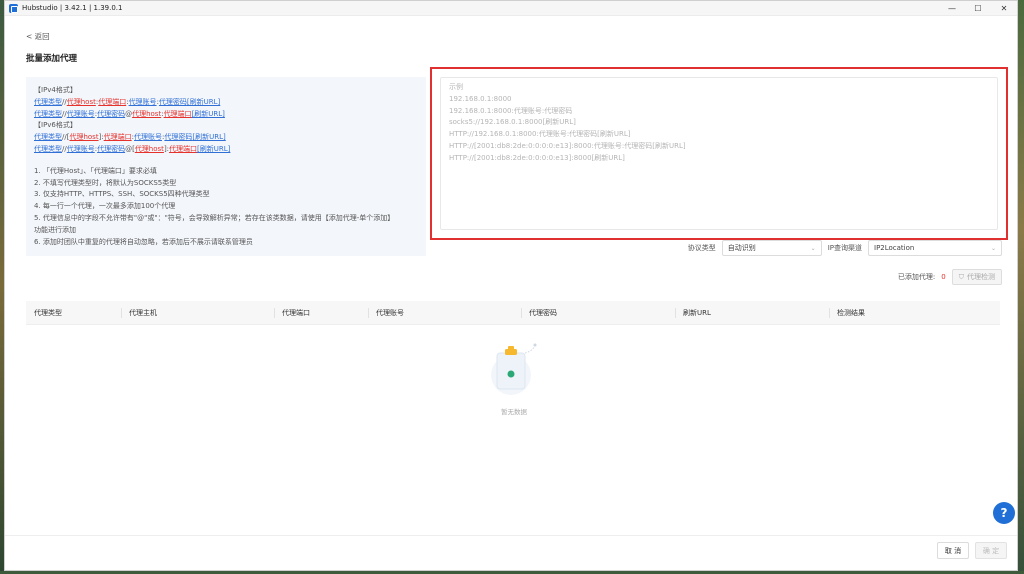 The image size is (1024, 574). I want to click on shield-check-icon: ⛉, so click(961, 276).